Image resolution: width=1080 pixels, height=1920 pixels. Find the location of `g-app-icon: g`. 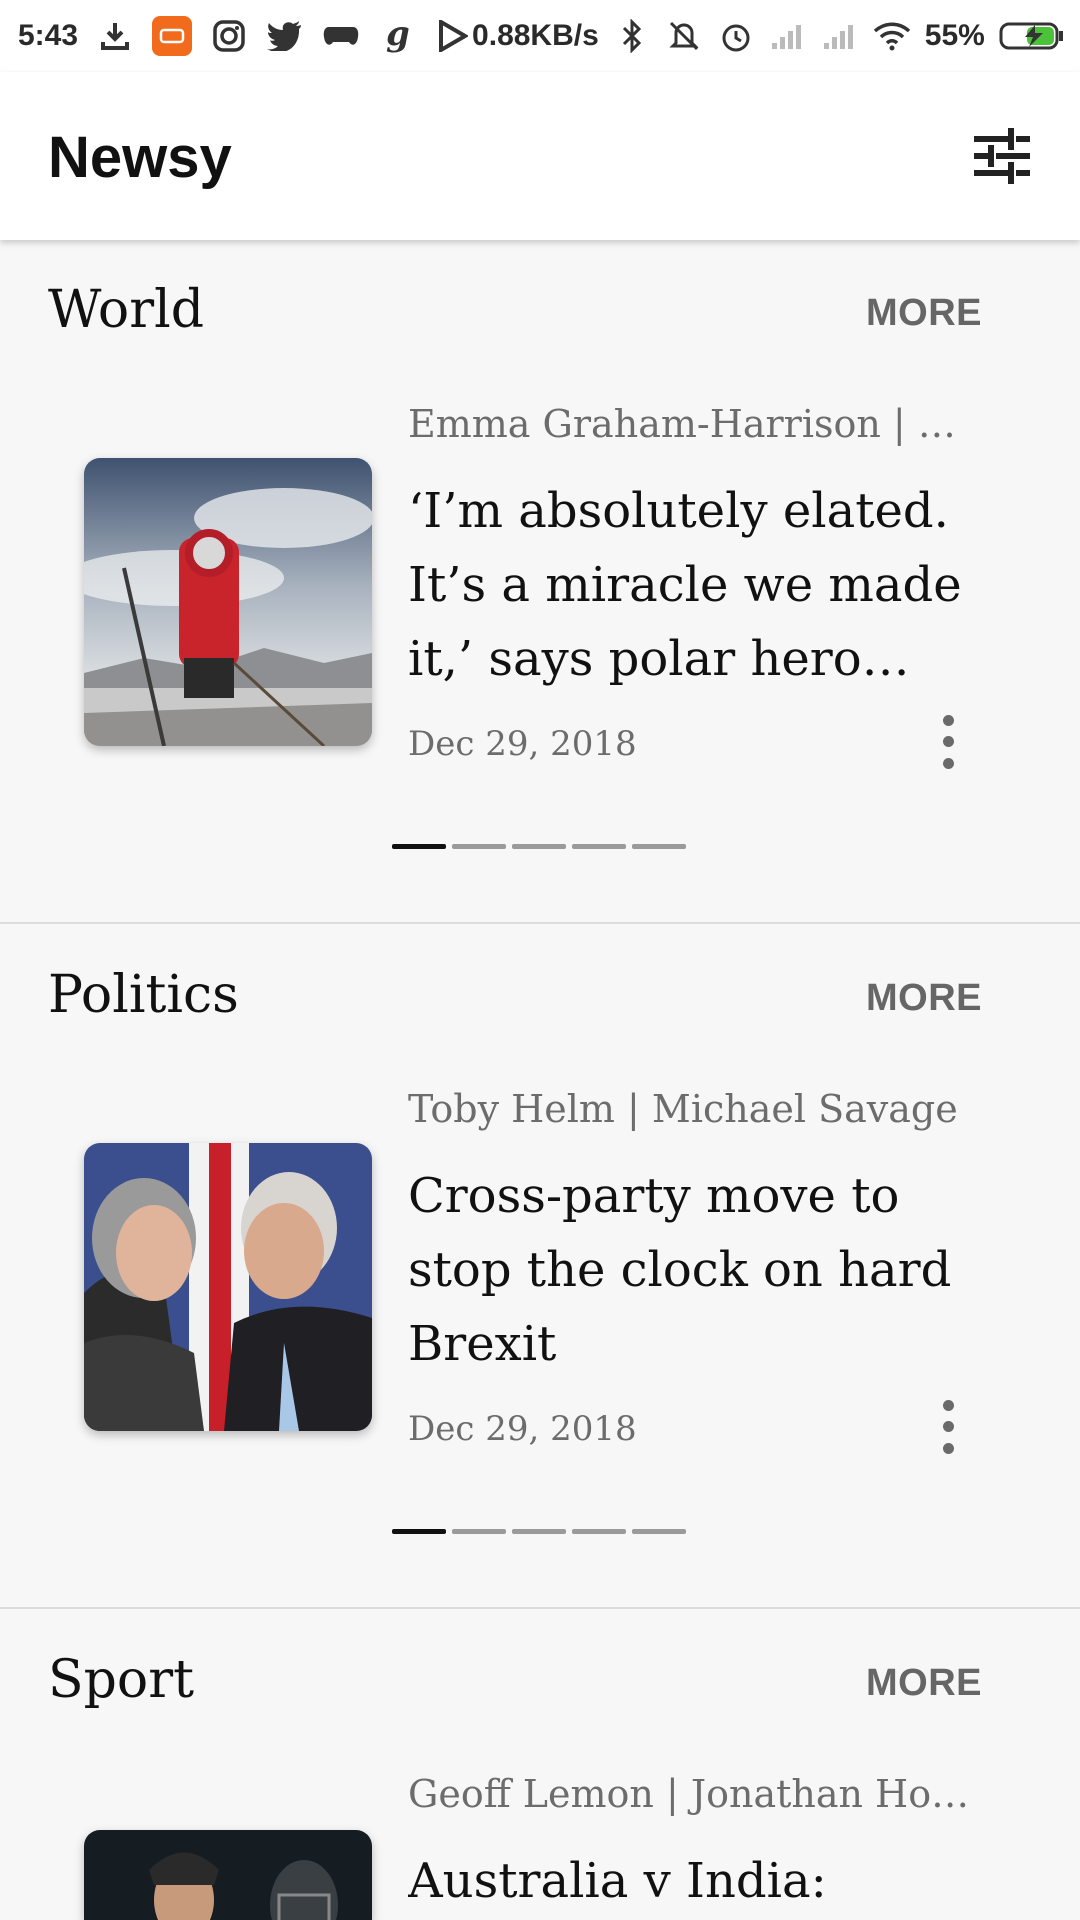

g-app-icon: g is located at coordinates (397, 36).